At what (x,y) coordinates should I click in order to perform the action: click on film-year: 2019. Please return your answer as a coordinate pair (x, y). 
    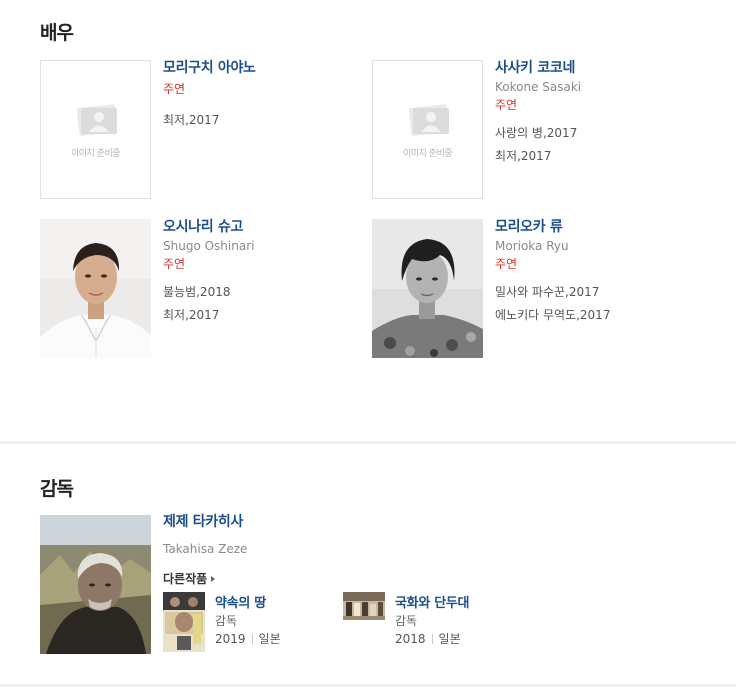
    Looking at the image, I should click on (230, 639).